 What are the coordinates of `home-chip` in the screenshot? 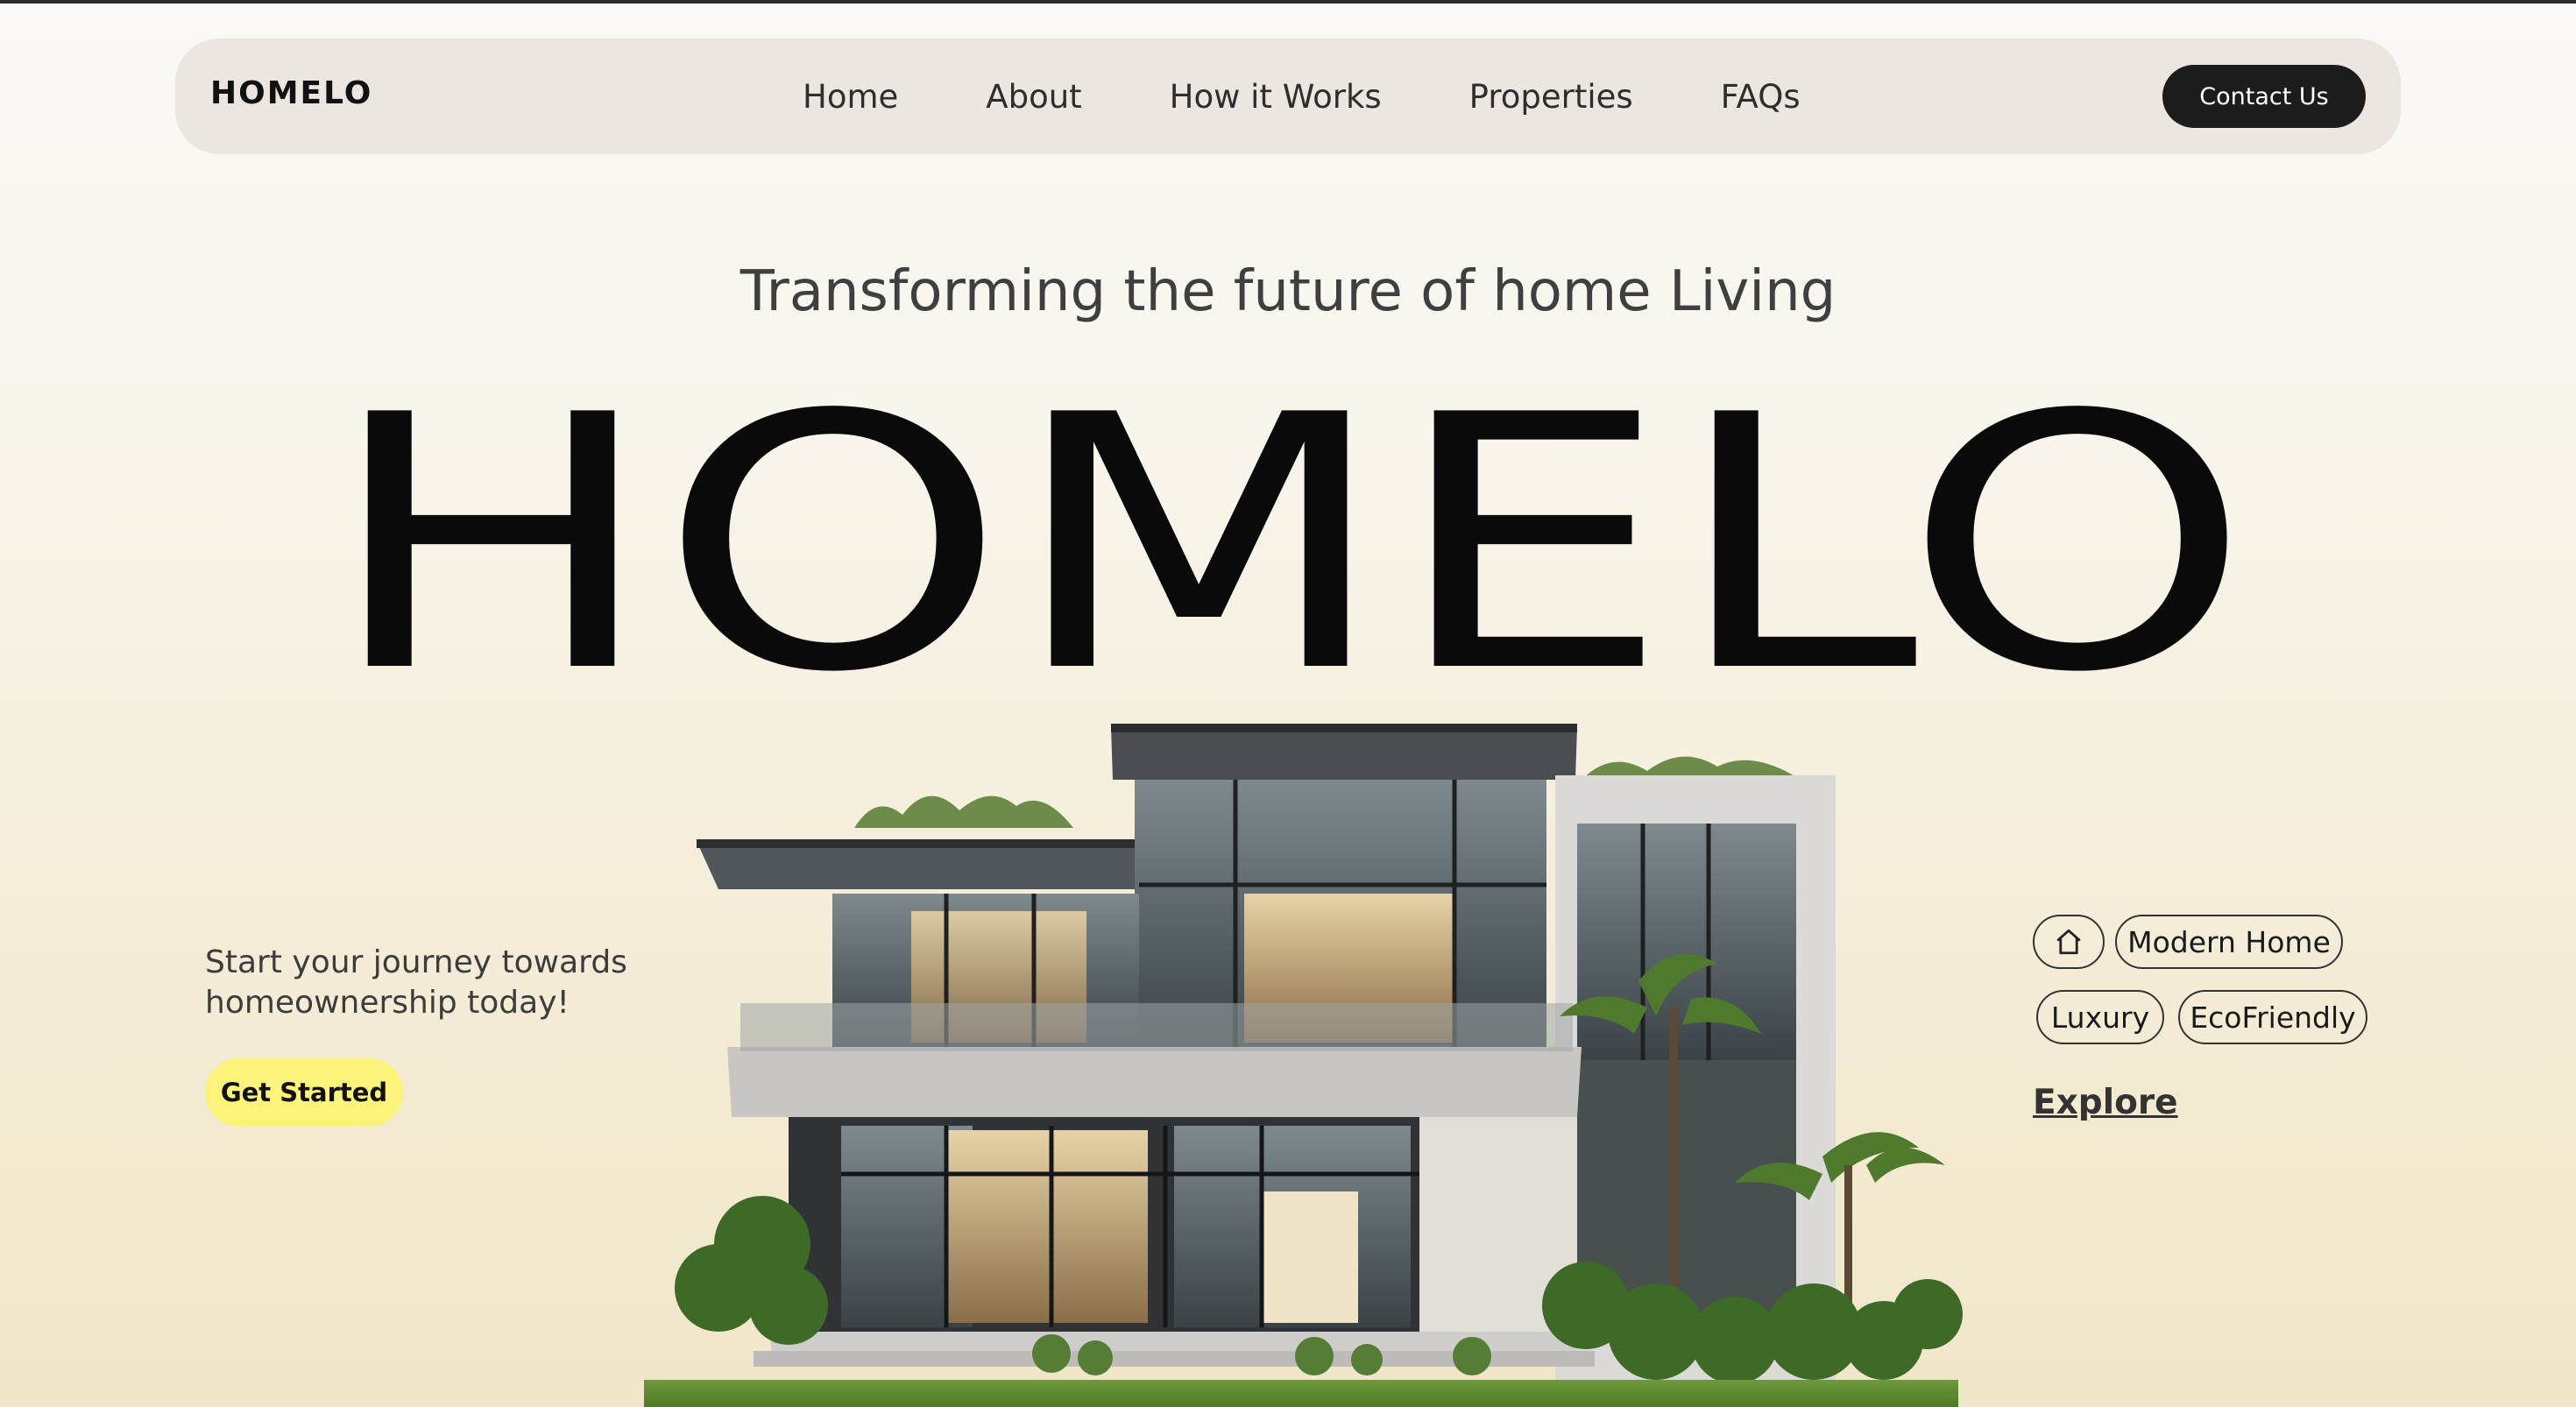 It's located at (2069, 942).